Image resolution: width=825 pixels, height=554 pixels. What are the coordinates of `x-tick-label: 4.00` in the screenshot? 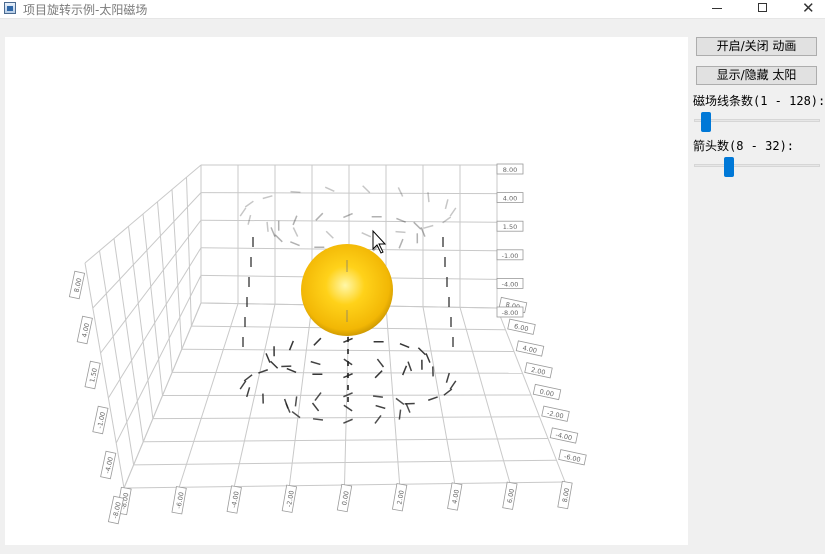 It's located at (455, 496).